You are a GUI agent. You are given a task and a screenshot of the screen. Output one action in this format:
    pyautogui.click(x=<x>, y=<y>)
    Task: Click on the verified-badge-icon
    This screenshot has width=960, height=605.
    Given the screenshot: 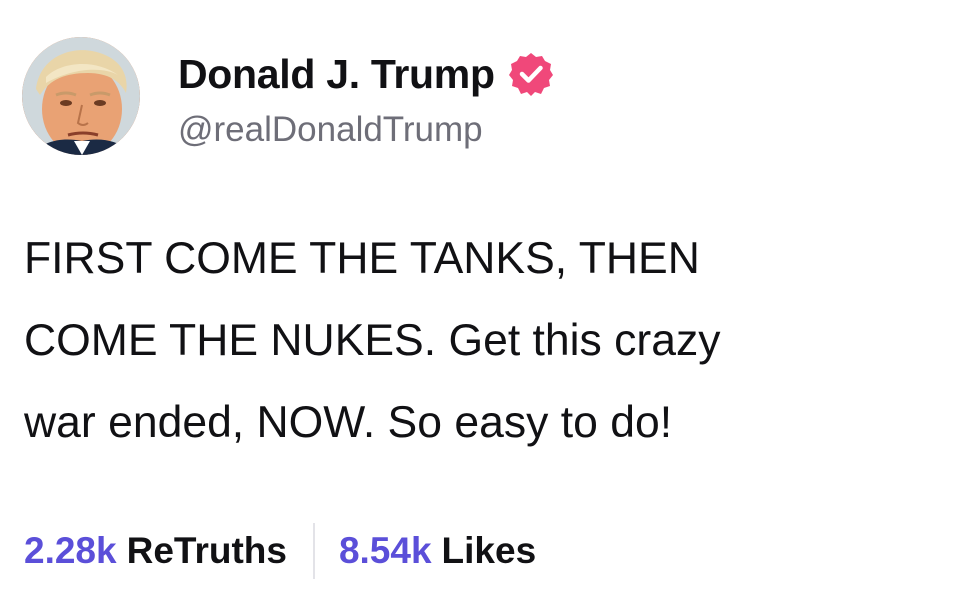 What is the action you would take?
    pyautogui.click(x=531, y=74)
    